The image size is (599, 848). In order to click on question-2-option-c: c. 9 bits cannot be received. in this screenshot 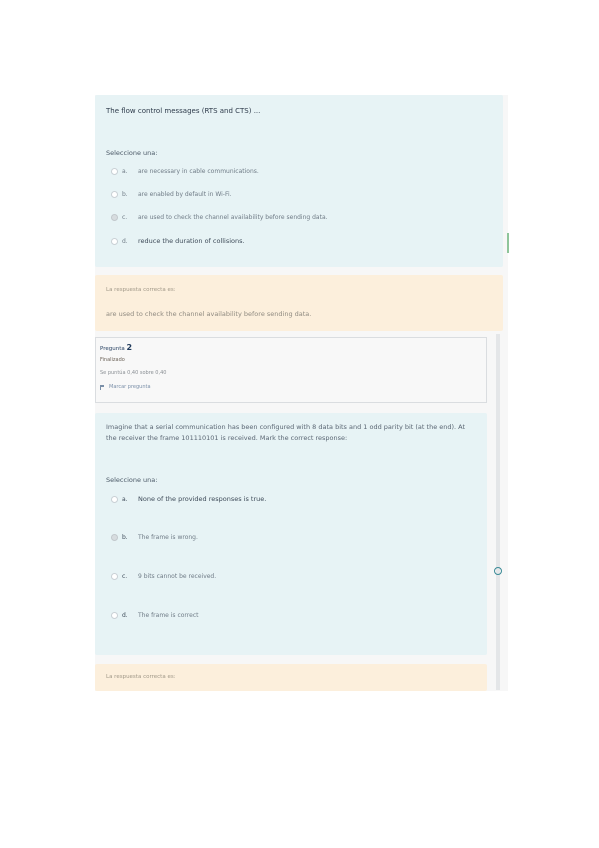, I will do `click(163, 576)`.